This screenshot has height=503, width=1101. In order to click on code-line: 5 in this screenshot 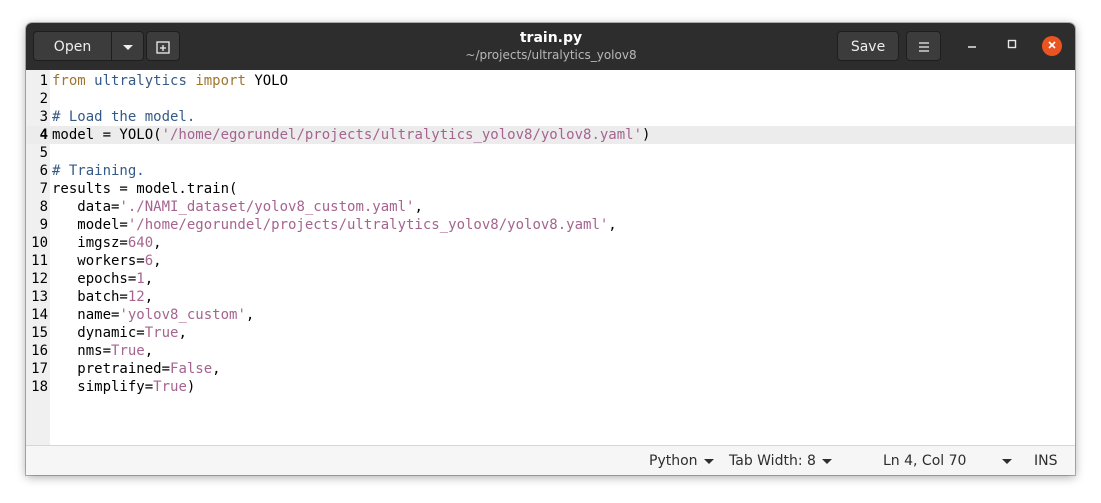, I will do `click(550, 153)`.